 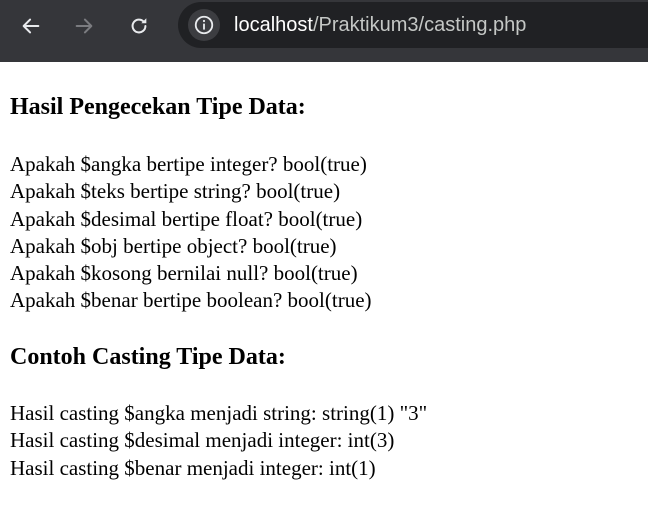 I want to click on forward-button, so click(x=84, y=26).